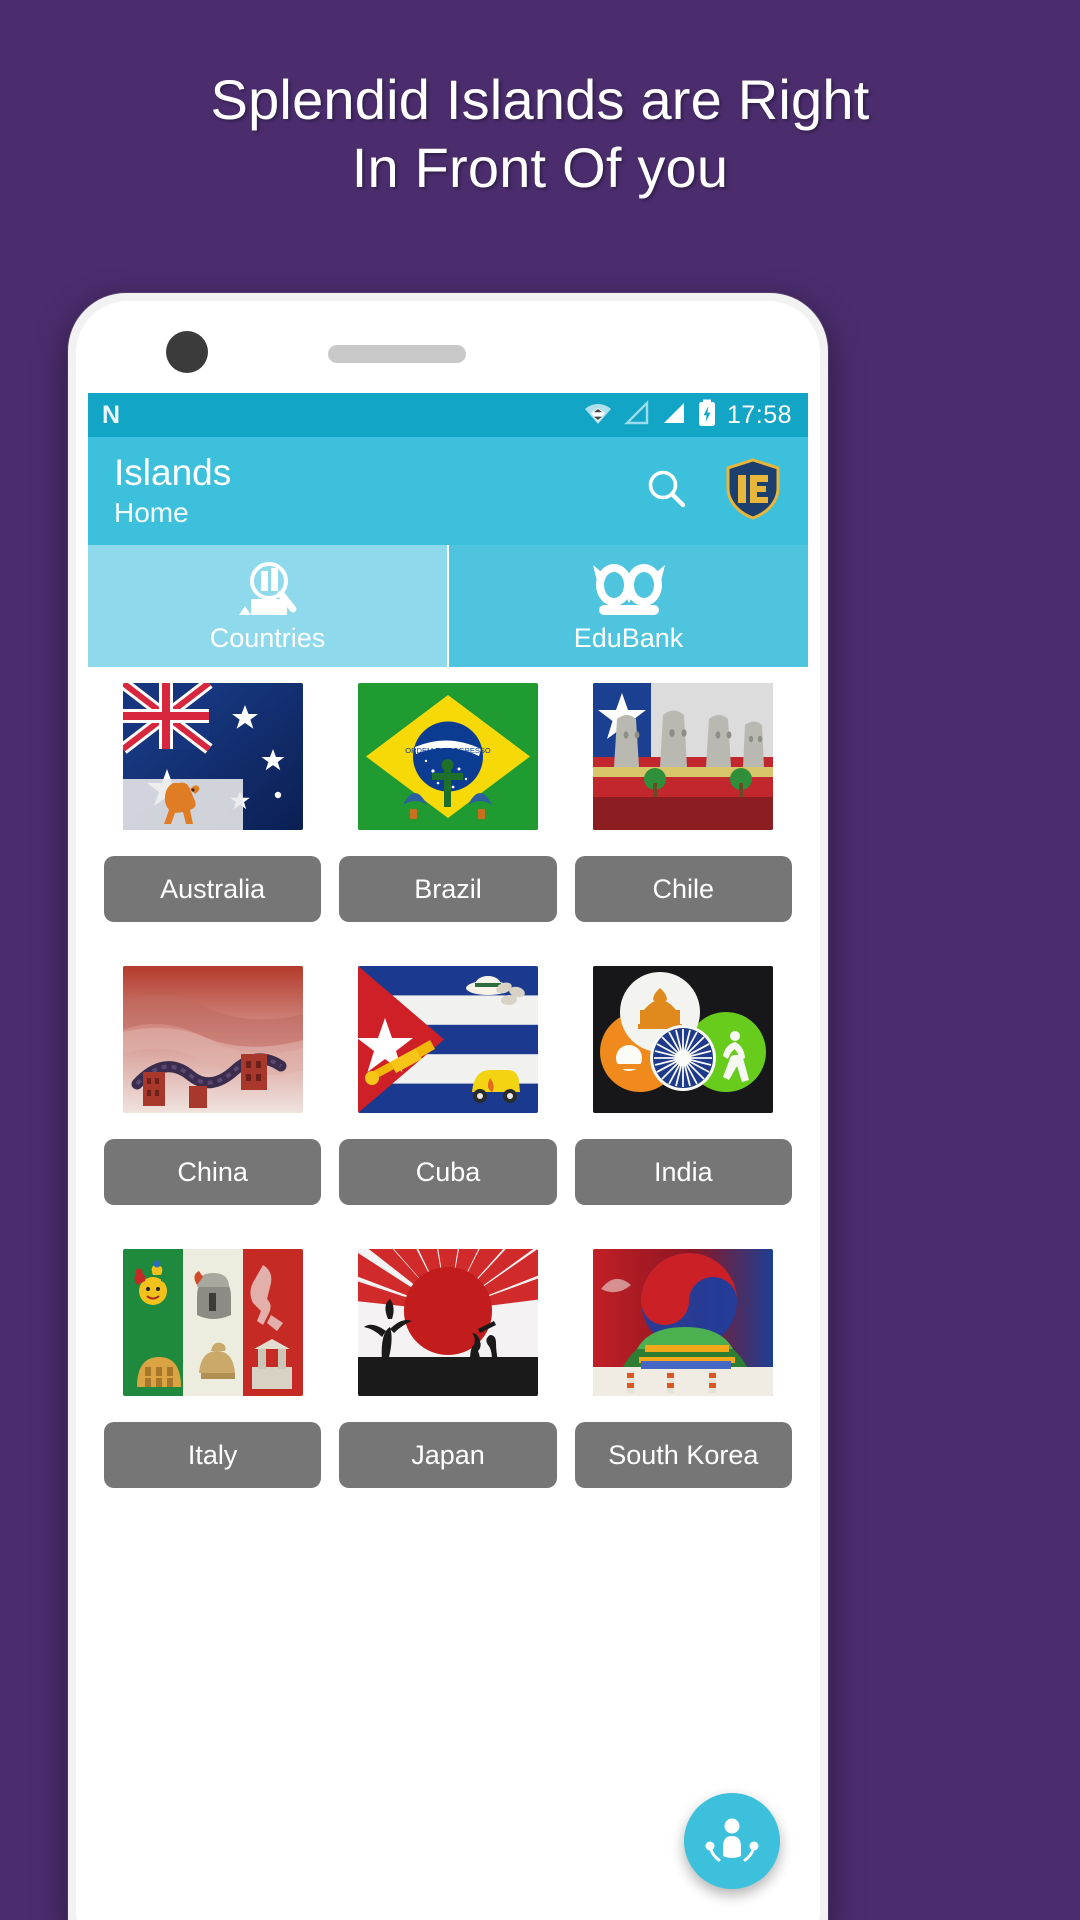 The width and height of the screenshot is (1080, 1920). What do you see at coordinates (212, 1039) in the screenshot?
I see `china-flag-thumbnail` at bounding box center [212, 1039].